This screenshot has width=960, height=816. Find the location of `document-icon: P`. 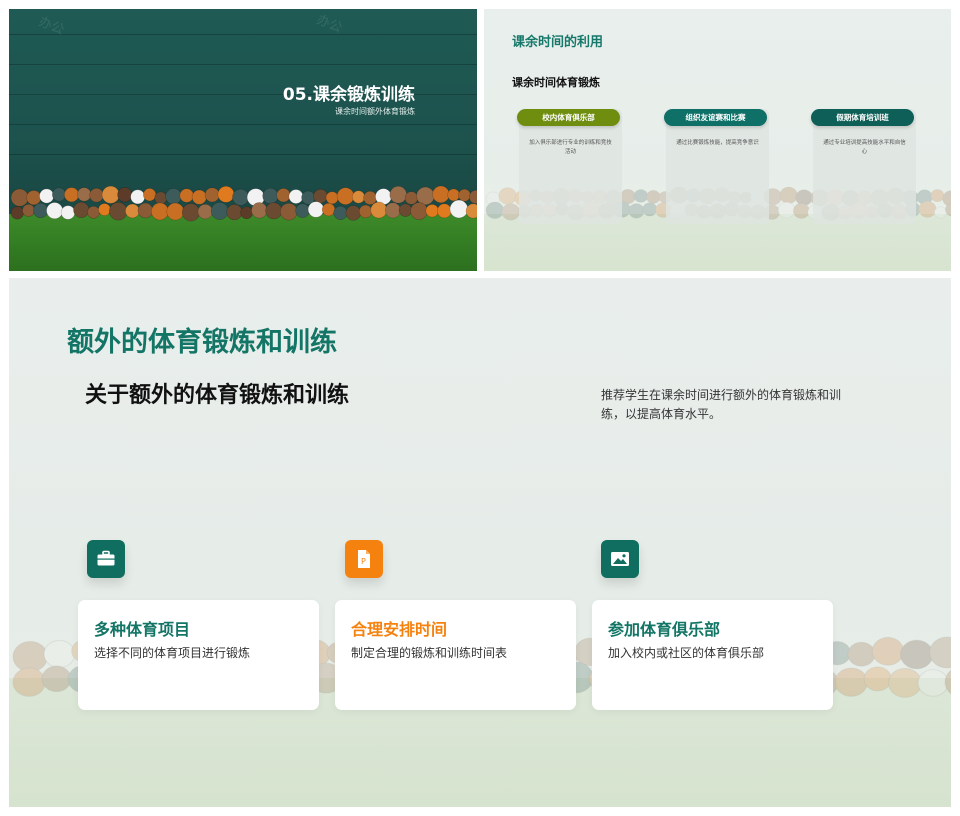

document-icon: P is located at coordinates (364, 559).